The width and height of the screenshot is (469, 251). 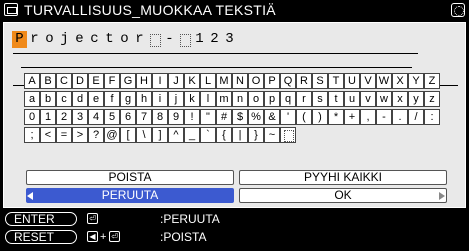 I want to click on keyboard-key: c, so click(x=64, y=99).